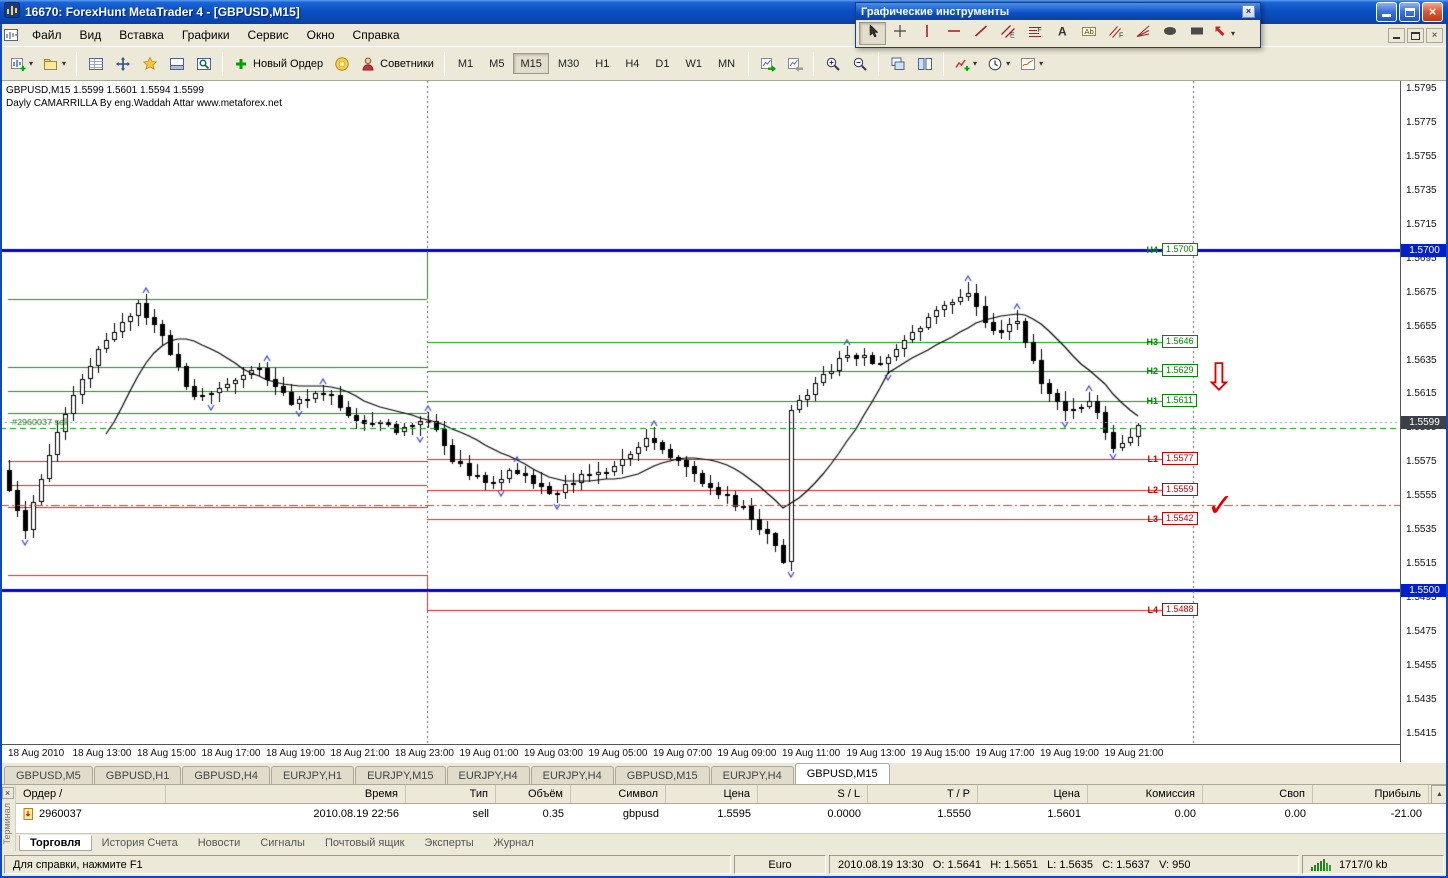 The height and width of the screenshot is (878, 1448). I want to click on terminal-close-button: ×, so click(7, 793).